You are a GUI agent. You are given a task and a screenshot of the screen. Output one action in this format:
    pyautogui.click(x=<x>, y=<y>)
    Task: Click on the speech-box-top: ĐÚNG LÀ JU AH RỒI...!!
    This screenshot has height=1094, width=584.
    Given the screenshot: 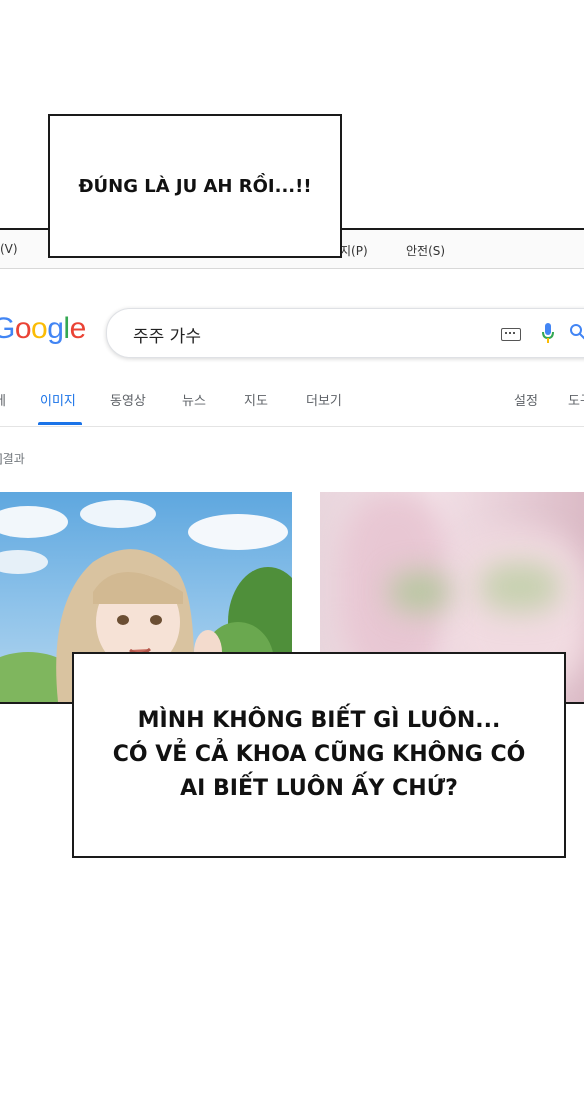 What is the action you would take?
    pyautogui.click(x=195, y=186)
    